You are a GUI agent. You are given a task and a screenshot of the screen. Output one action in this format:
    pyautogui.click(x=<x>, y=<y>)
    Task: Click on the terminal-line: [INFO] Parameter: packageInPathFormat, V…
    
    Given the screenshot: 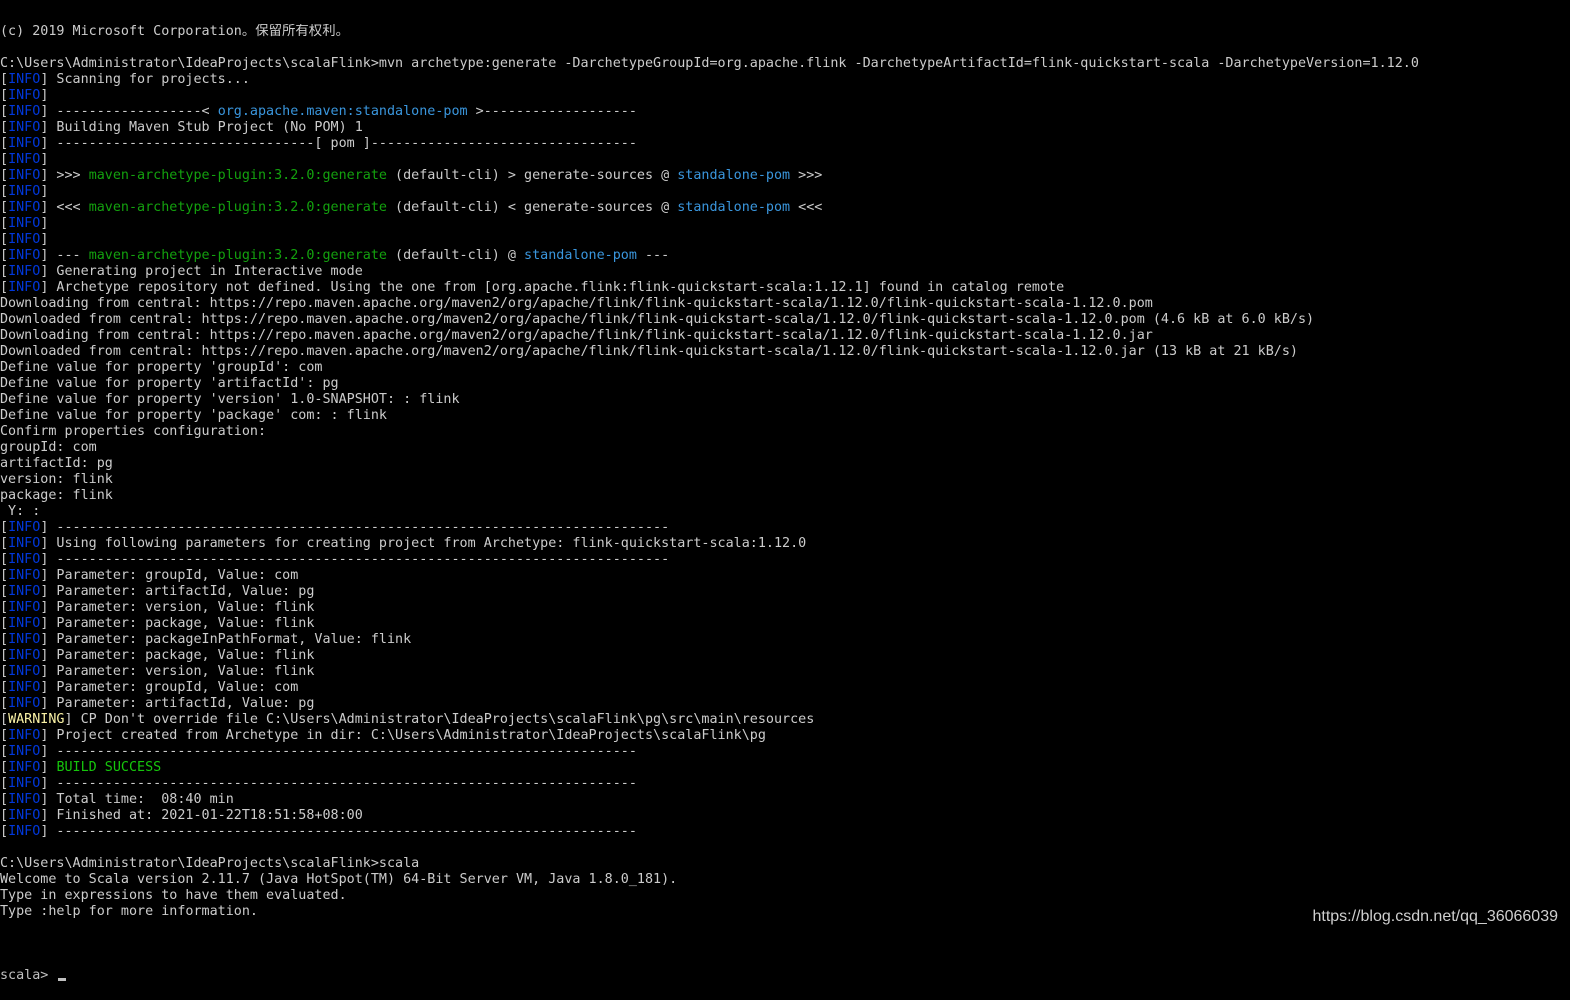 What is the action you would take?
    pyautogui.click(x=785, y=640)
    